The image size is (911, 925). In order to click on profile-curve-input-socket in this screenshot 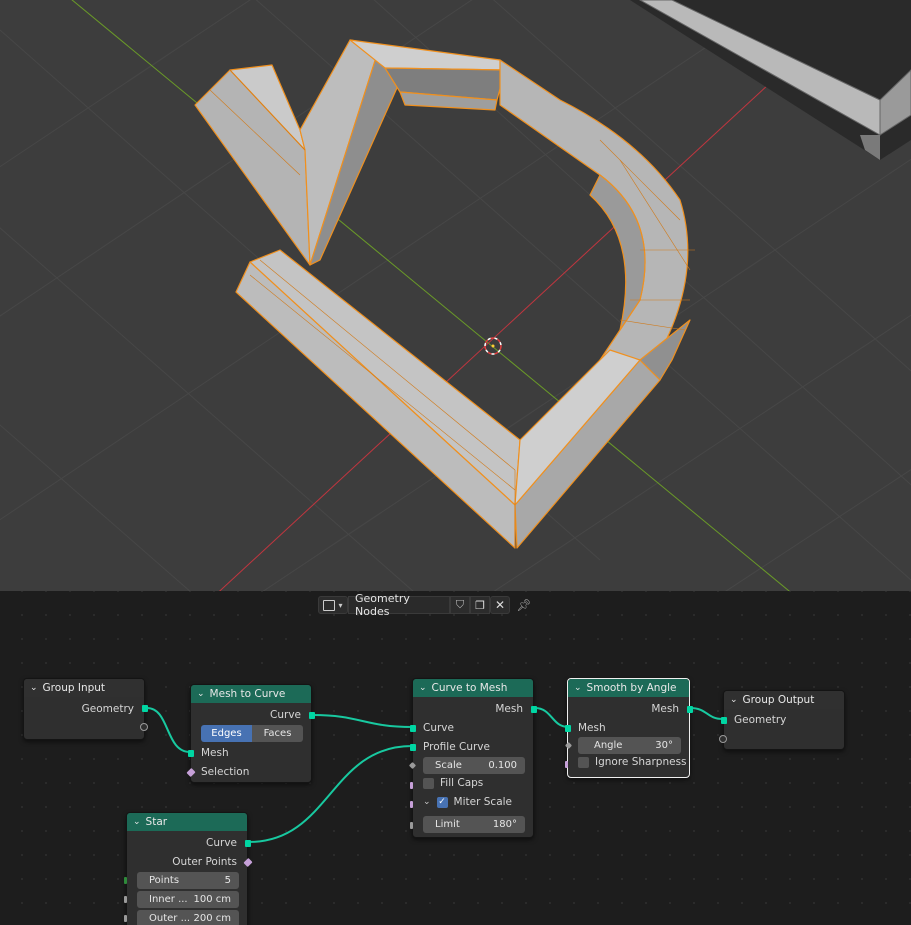, I will do `click(413, 747)`.